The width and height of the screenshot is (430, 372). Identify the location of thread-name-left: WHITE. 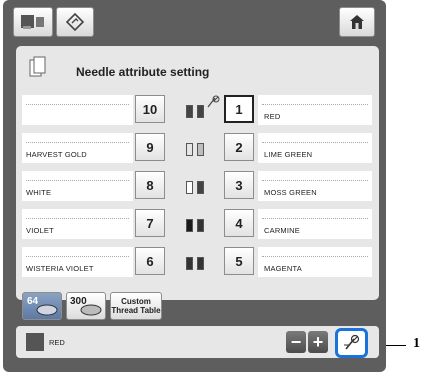
(77, 186).